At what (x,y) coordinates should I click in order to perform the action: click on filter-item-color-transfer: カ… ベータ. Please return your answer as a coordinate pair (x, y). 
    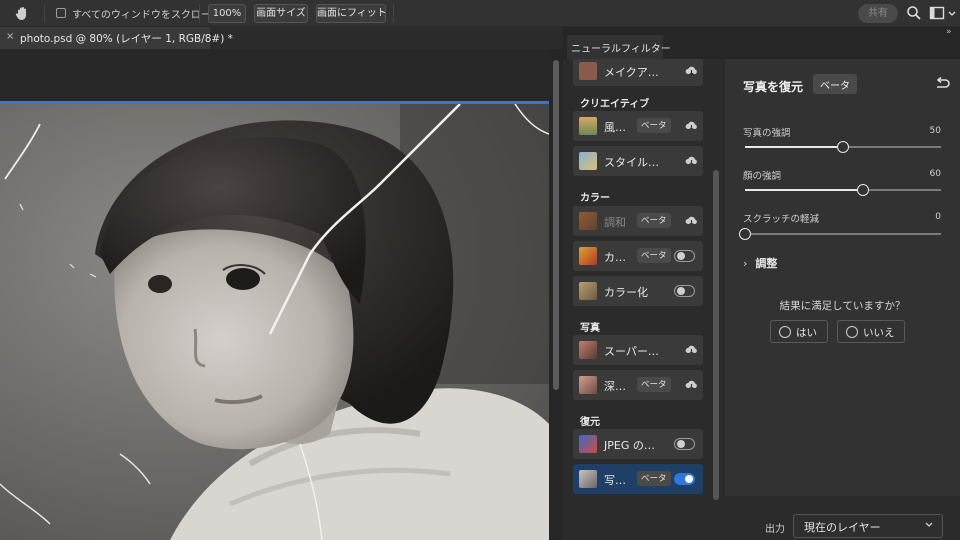
    Looking at the image, I should click on (638, 256).